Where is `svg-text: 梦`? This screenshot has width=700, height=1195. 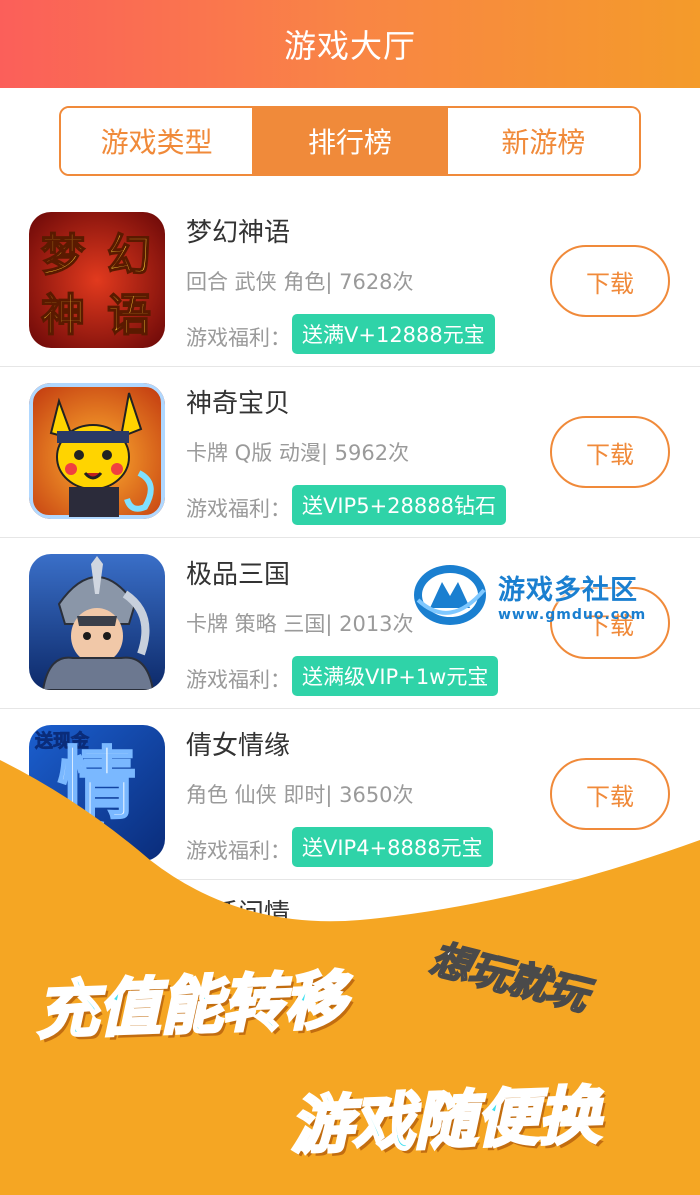
svg-text: 梦 is located at coordinates (63, 255).